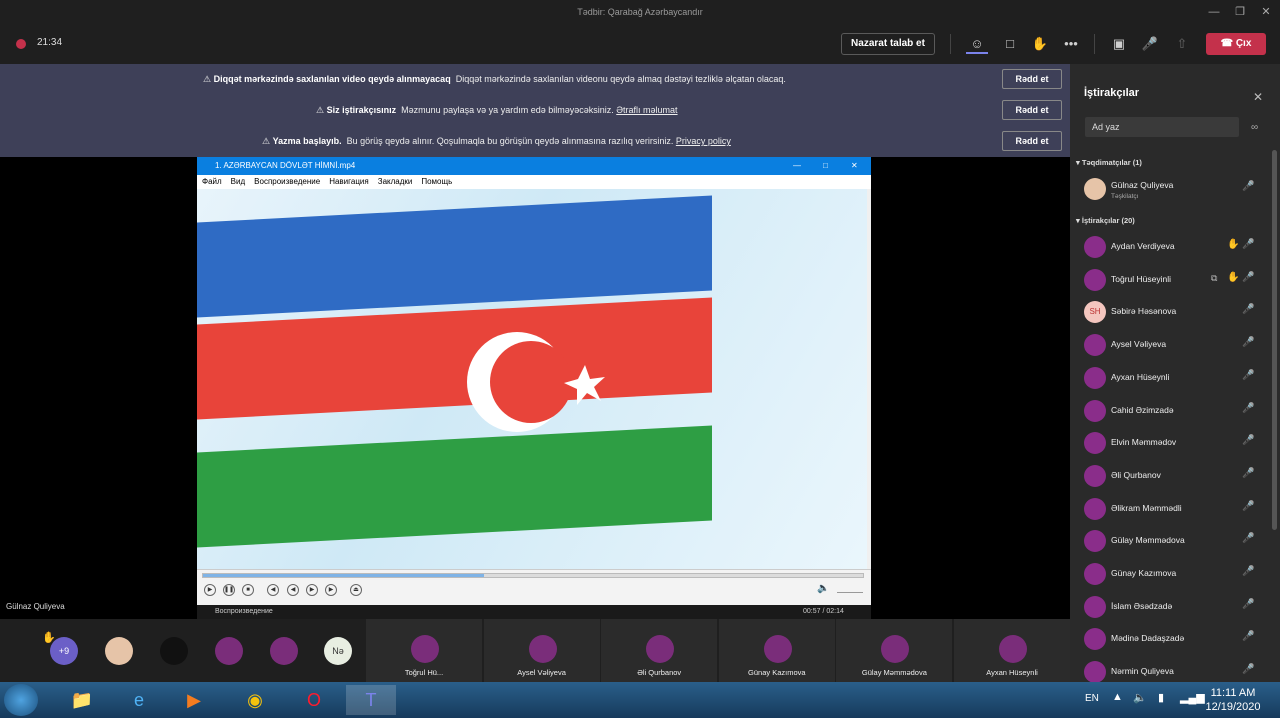 Image resolution: width=1280 pixels, height=718 pixels. Describe the element at coordinates (534, 166) in the screenshot. I see `player-titlebar: 1. AZƏRBAYCAN DÖVLƏT HİMNİ.mp4 — □ ✕` at that location.